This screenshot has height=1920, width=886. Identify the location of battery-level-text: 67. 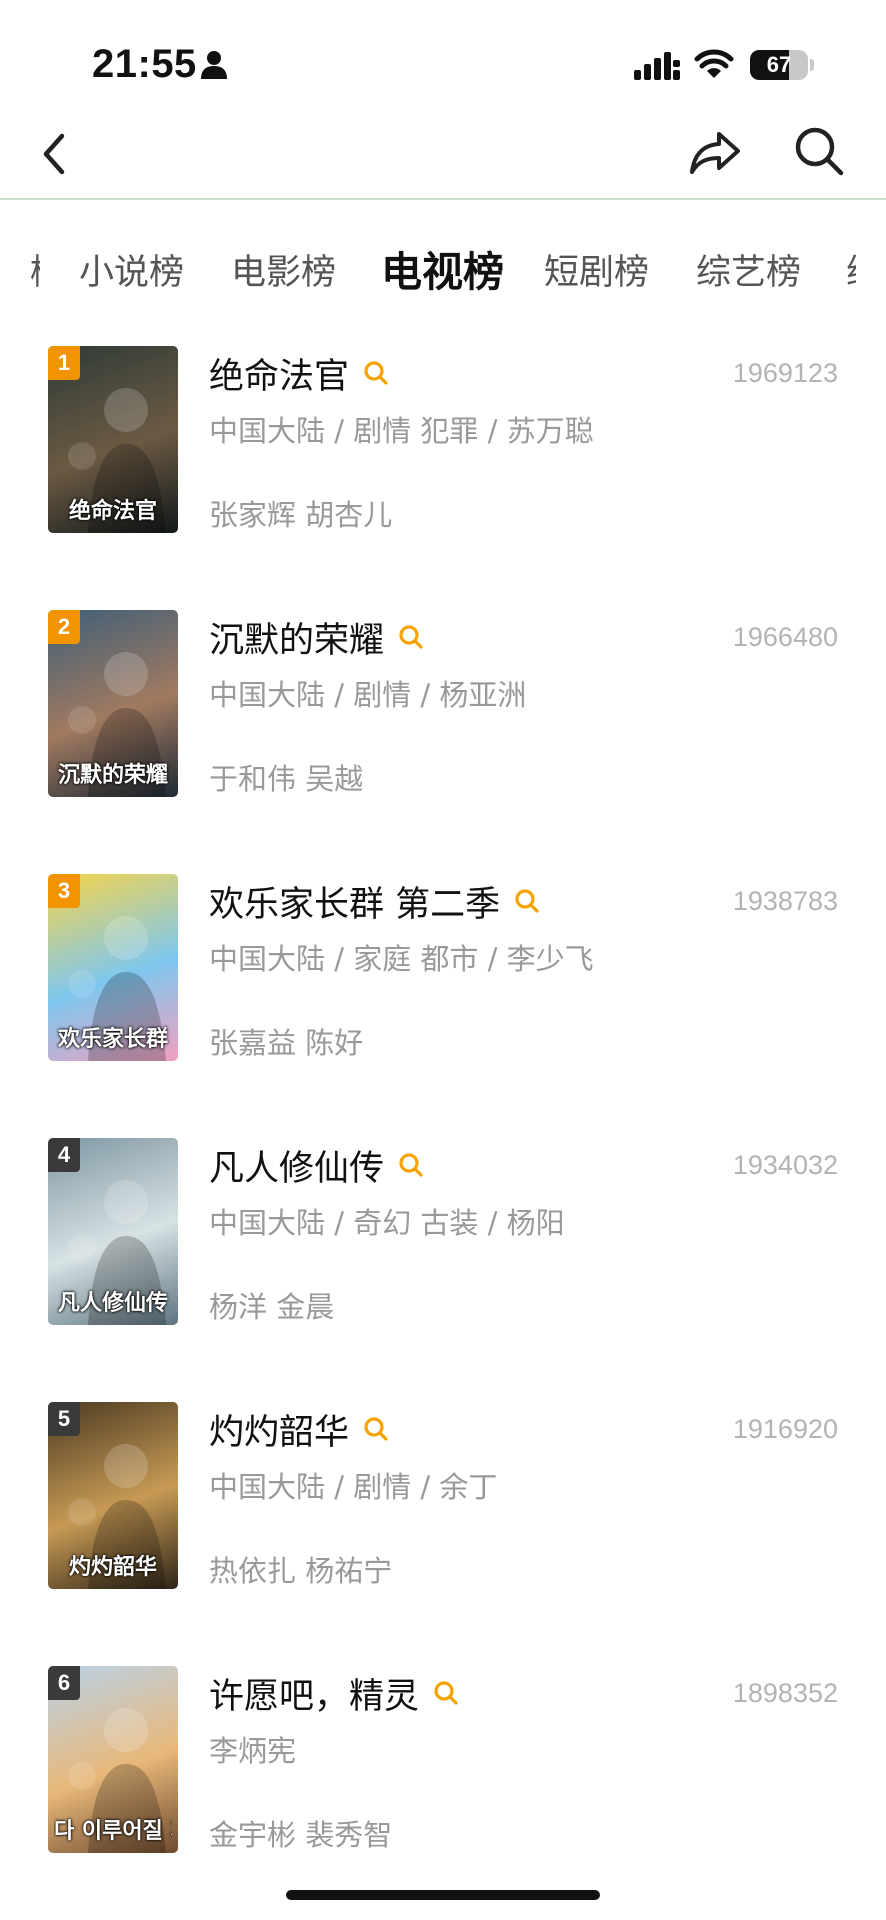
(779, 64).